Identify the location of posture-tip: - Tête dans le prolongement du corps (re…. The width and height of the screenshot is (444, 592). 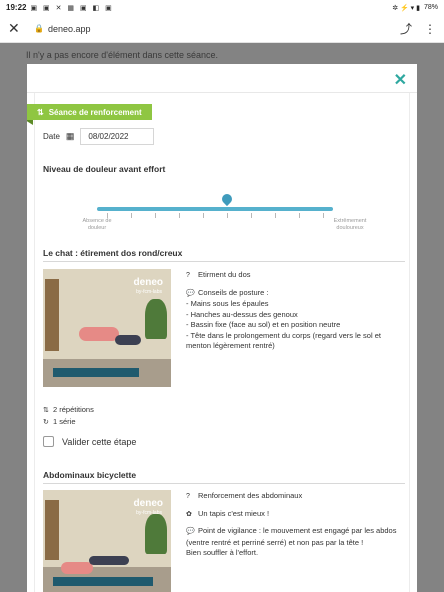
(283, 335).